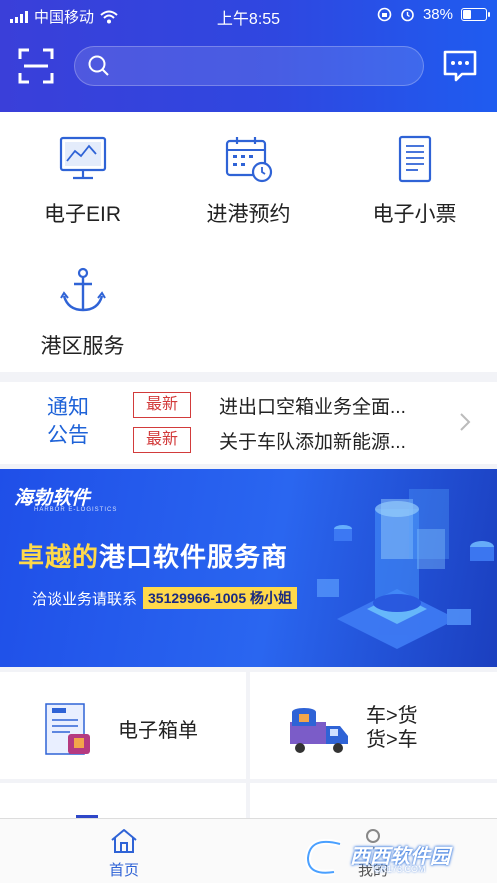  I want to click on watermark-swirl-icon, so click(322, 857).